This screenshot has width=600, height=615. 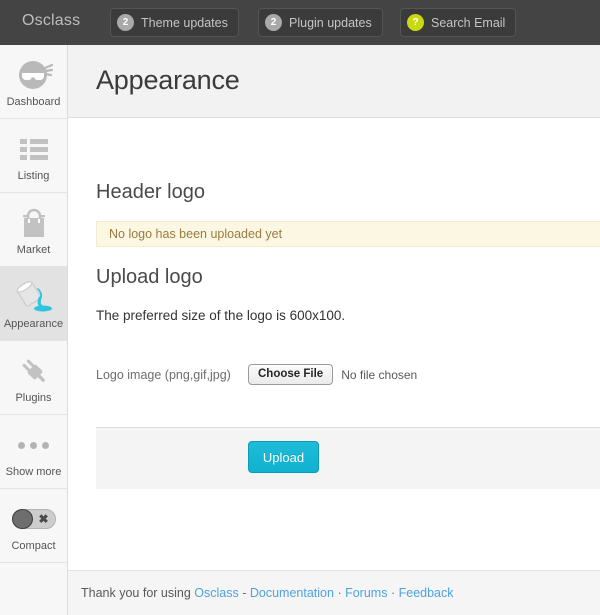 I want to click on shopping-bag-icon, so click(x=34, y=223).